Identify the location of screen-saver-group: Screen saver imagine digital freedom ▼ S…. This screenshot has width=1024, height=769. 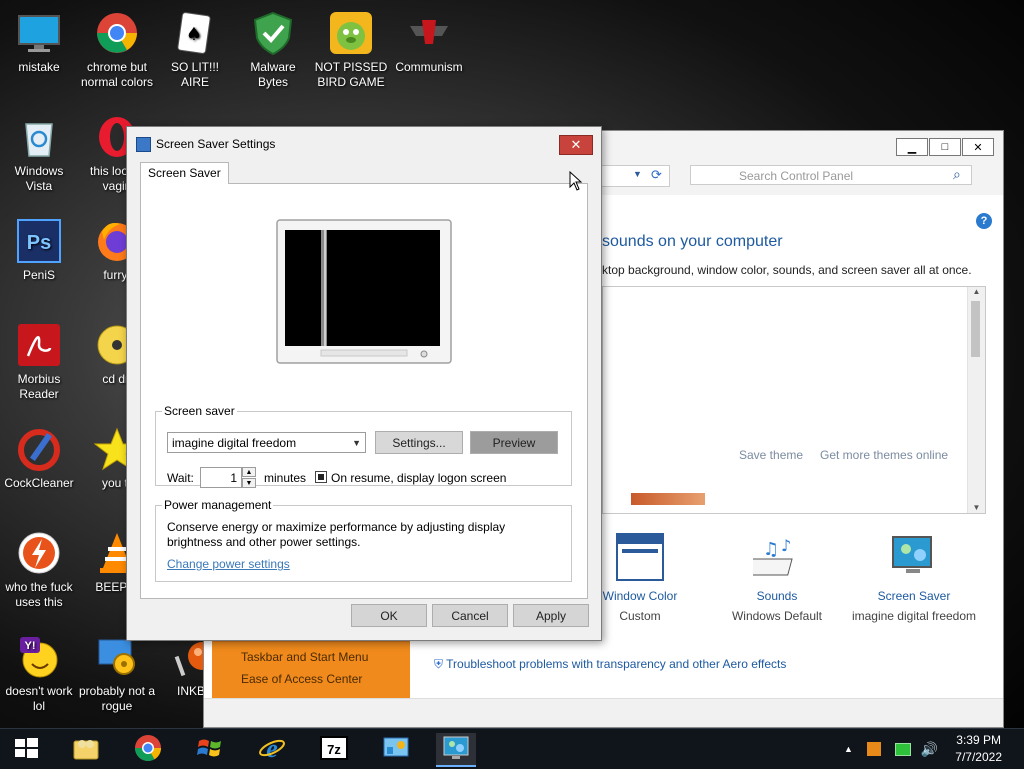
(363, 446).